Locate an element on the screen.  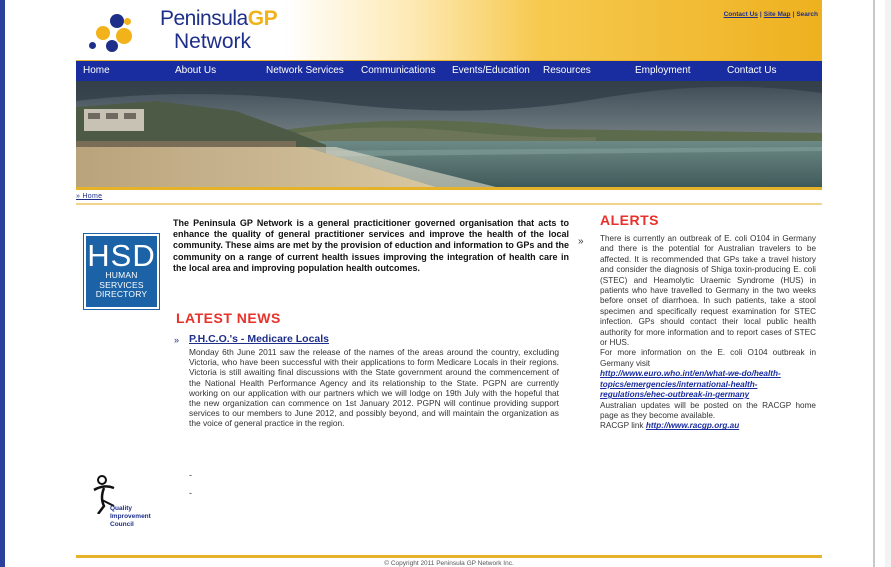
contact-us-link: Contact Us is located at coordinates (741, 14).